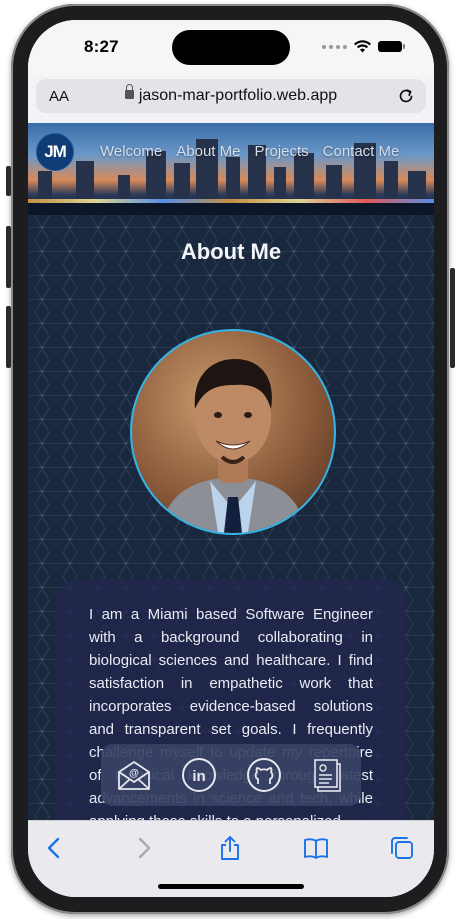 Image resolution: width=461 pixels, height=919 pixels. Describe the element at coordinates (8, 337) in the screenshot. I see `volume-down-button` at that location.